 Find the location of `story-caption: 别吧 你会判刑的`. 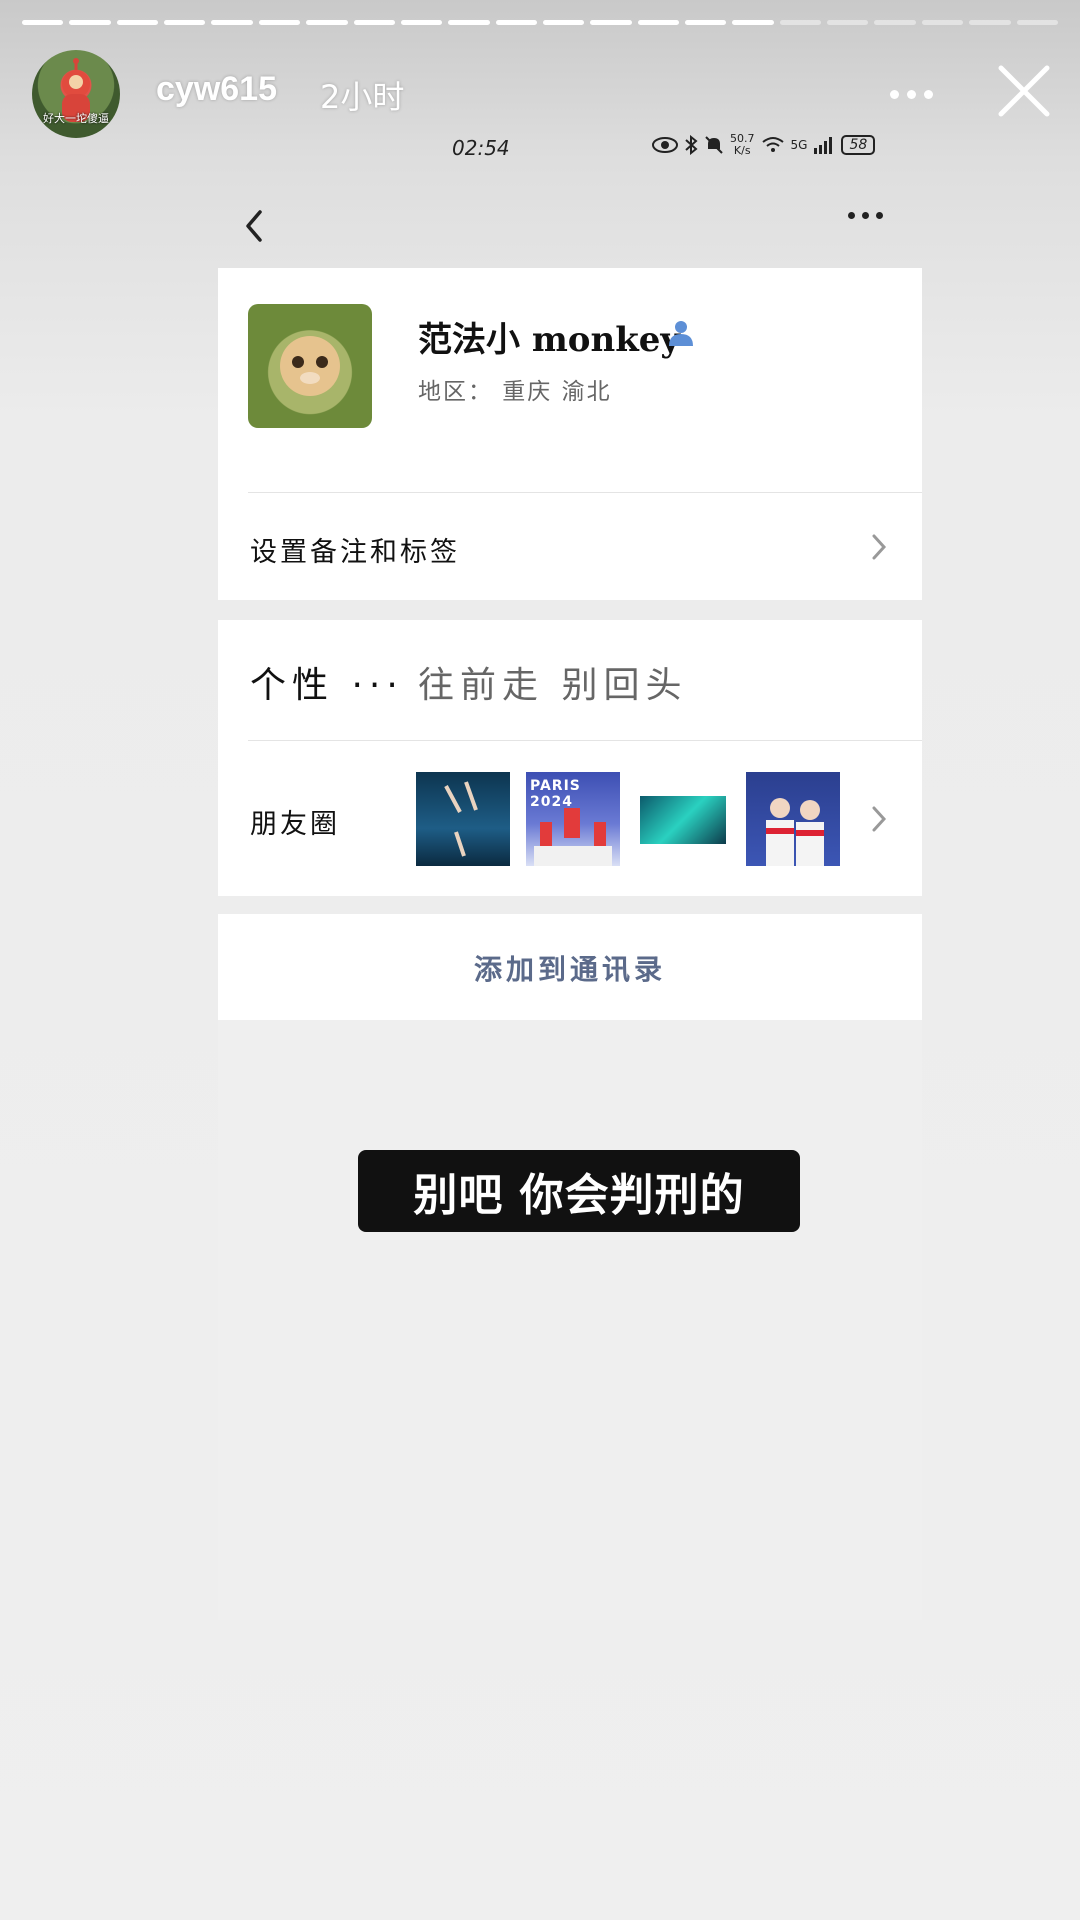

story-caption: 别吧 你会判刑的 is located at coordinates (579, 1191).